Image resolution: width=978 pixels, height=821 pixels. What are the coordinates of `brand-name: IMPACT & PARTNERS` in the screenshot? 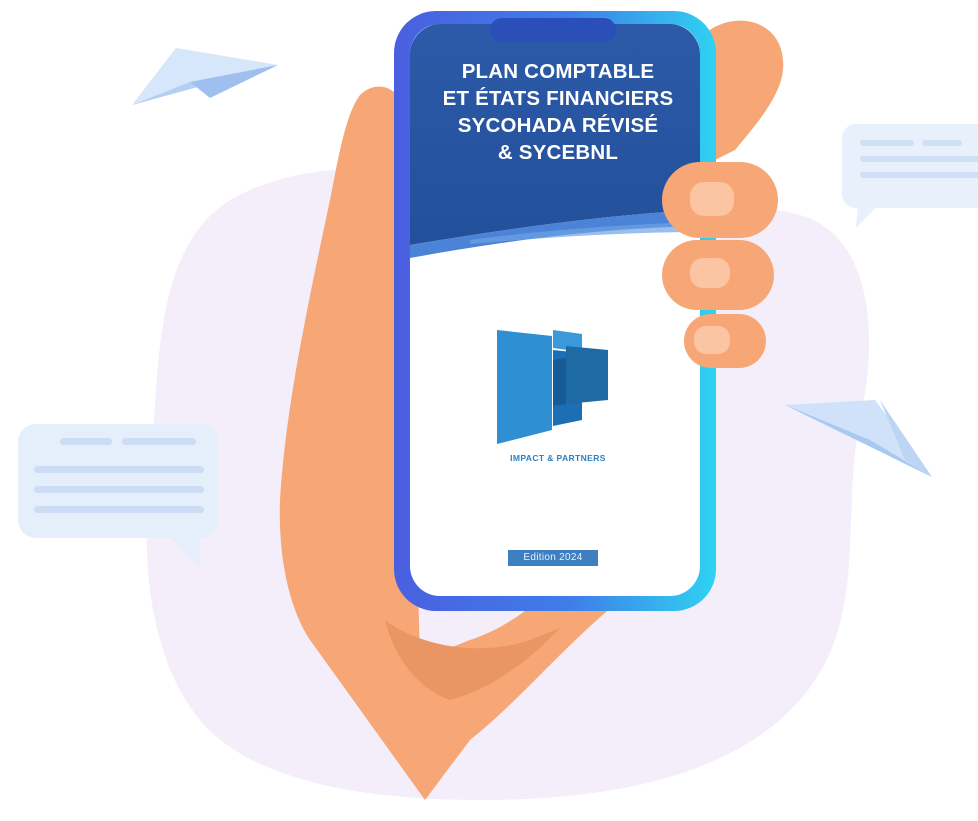 It's located at (558, 458).